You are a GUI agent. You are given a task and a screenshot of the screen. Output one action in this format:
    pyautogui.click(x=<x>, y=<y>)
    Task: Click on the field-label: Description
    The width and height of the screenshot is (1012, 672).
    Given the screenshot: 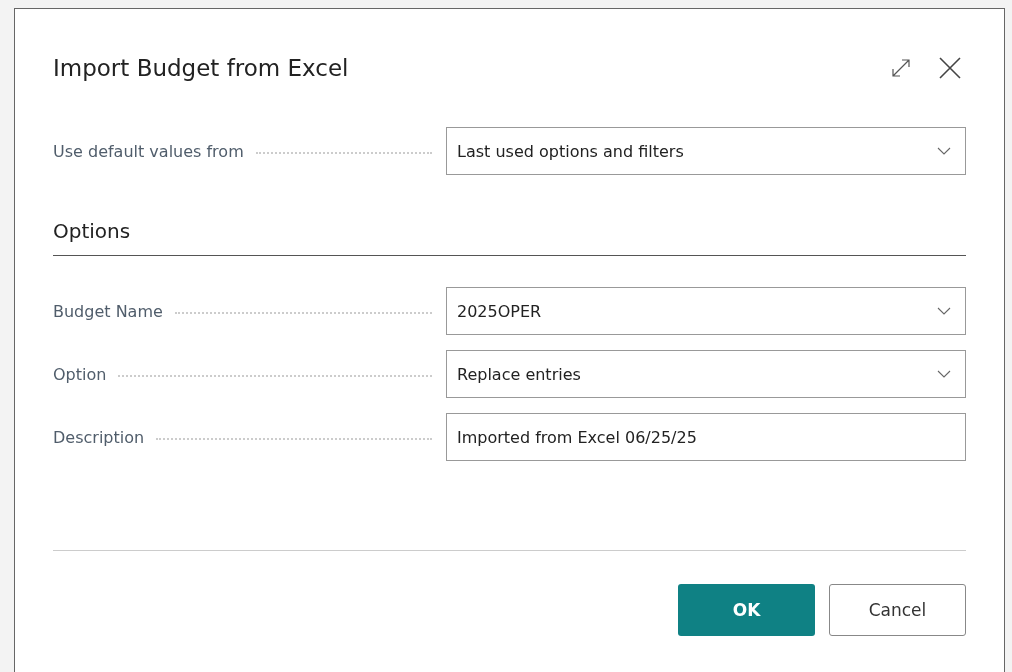 What is the action you would take?
    pyautogui.click(x=99, y=437)
    